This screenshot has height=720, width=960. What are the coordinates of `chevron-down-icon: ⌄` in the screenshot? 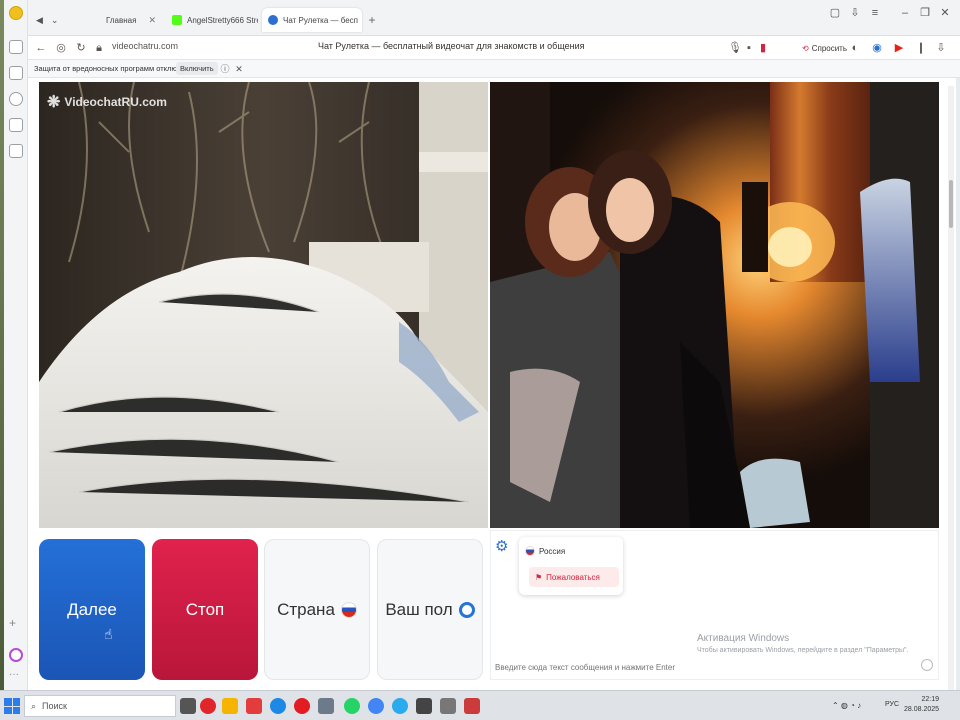 It's located at (55, 20).